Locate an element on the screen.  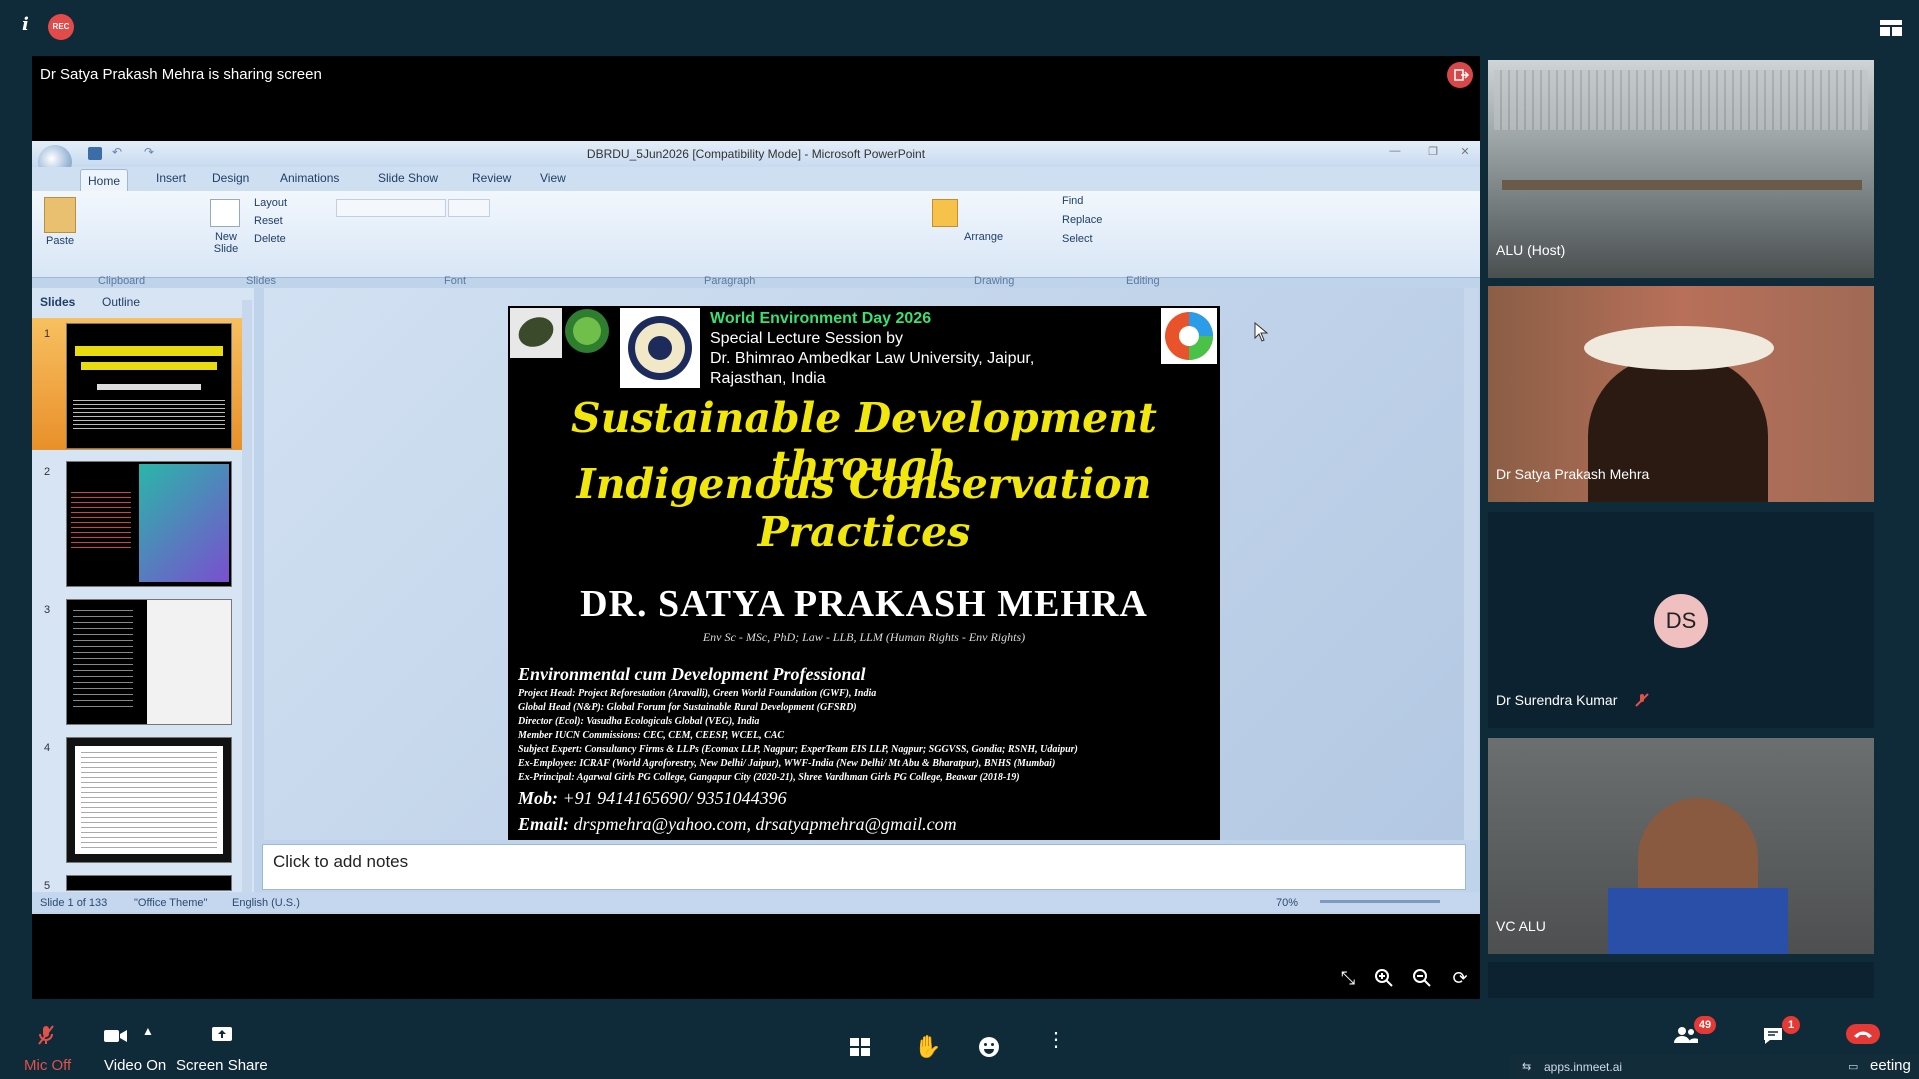
save-icon is located at coordinates (95, 153).